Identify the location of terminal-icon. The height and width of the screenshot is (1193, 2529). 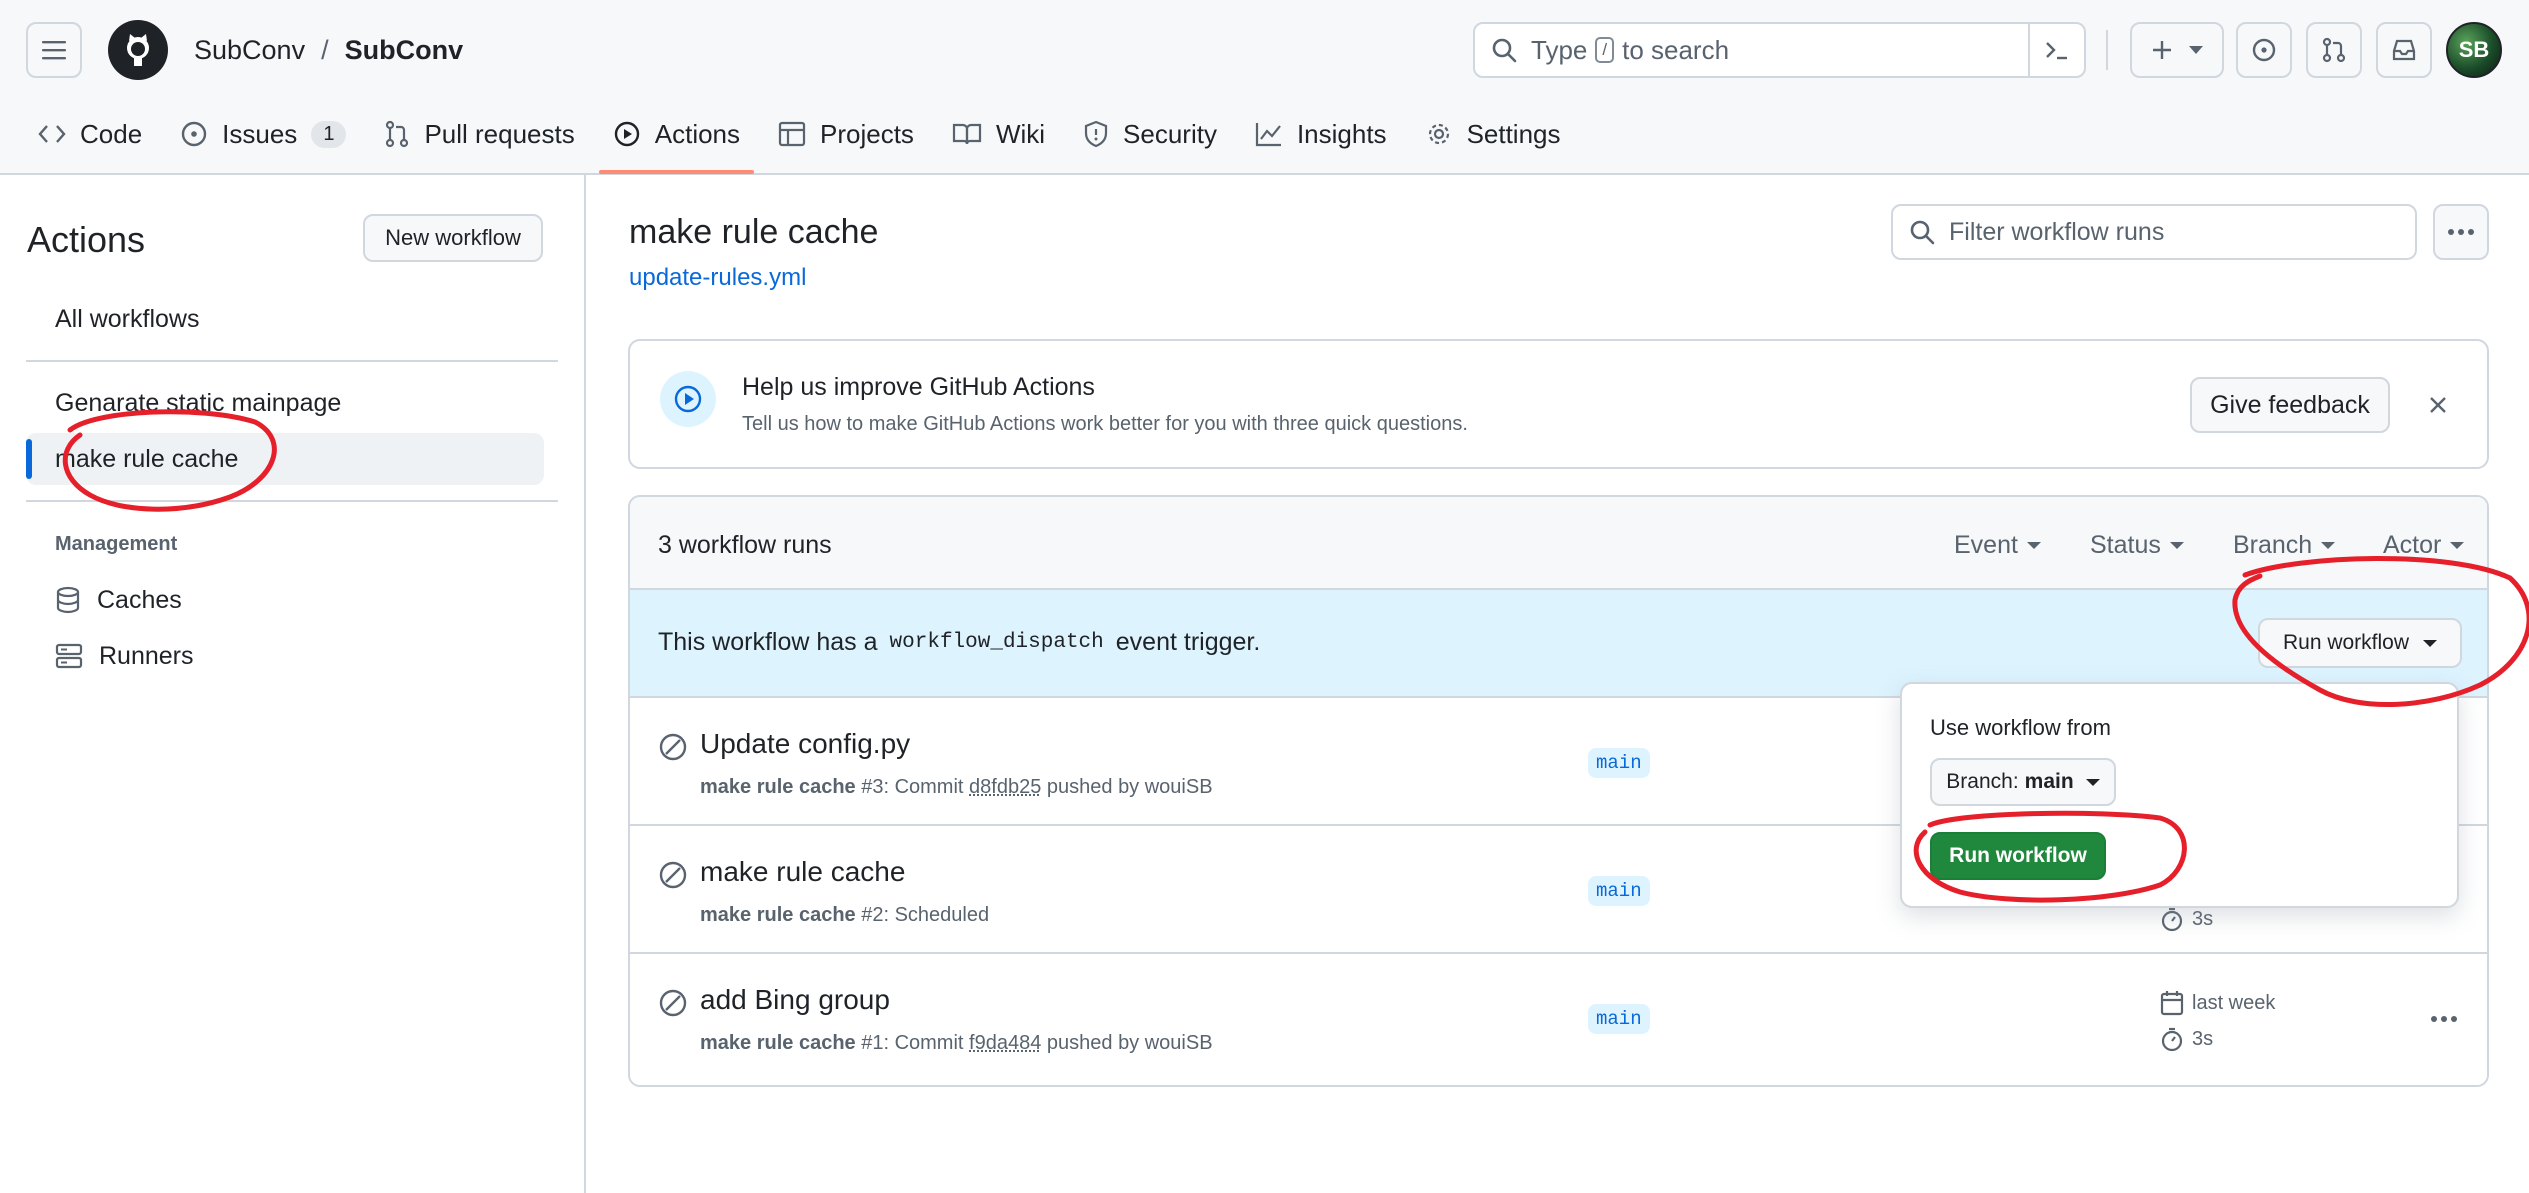
(2056, 51).